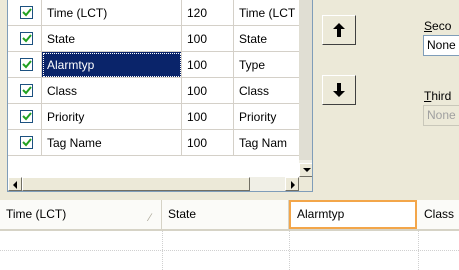 Image resolution: width=459 pixels, height=270 pixels. I want to click on second-sort-label-text: eco, so click(442, 26).